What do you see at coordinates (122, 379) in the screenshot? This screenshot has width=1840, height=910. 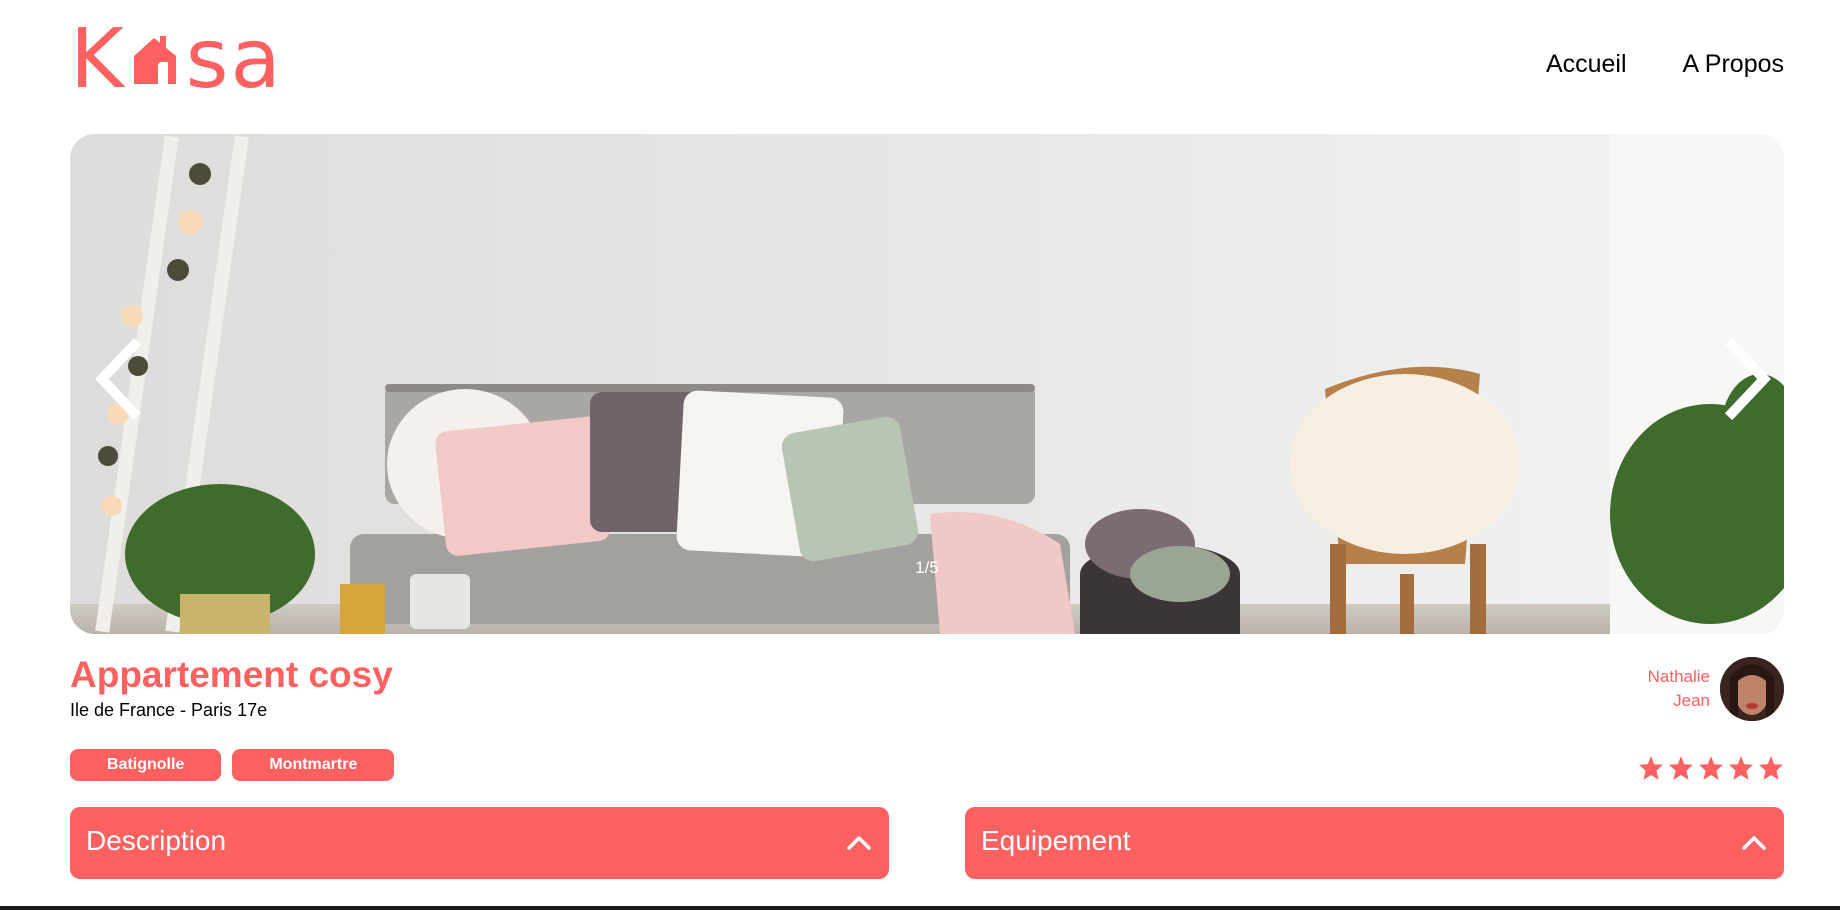 I see `carousel-prev-arrow` at bounding box center [122, 379].